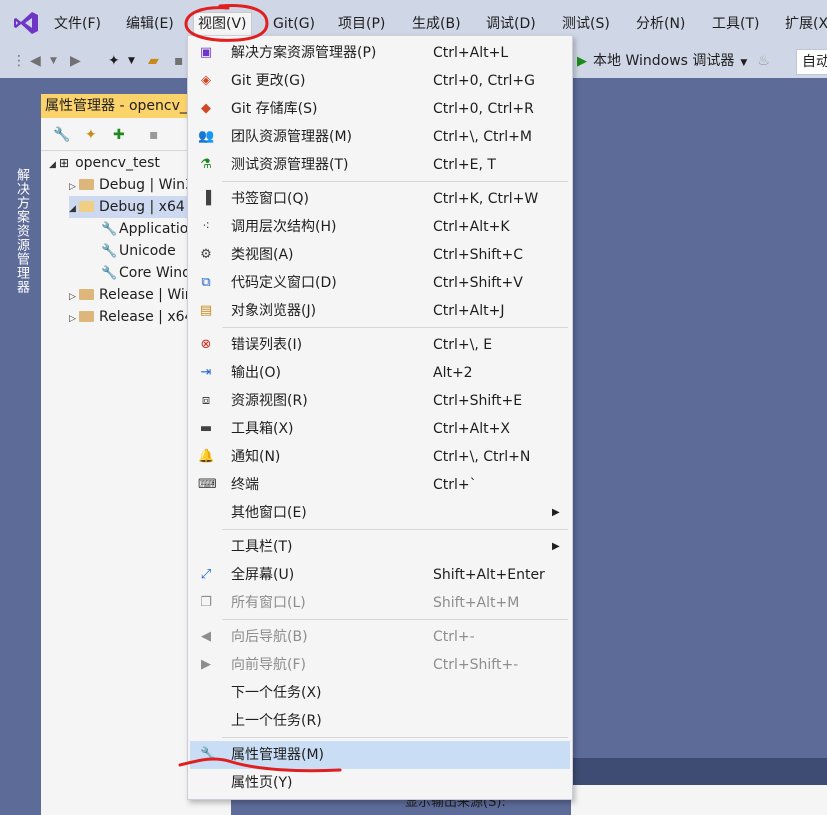 This screenshot has height=815, width=827. What do you see at coordinates (811, 62) in the screenshot?
I see `config-dropdown: 自动` at bounding box center [811, 62].